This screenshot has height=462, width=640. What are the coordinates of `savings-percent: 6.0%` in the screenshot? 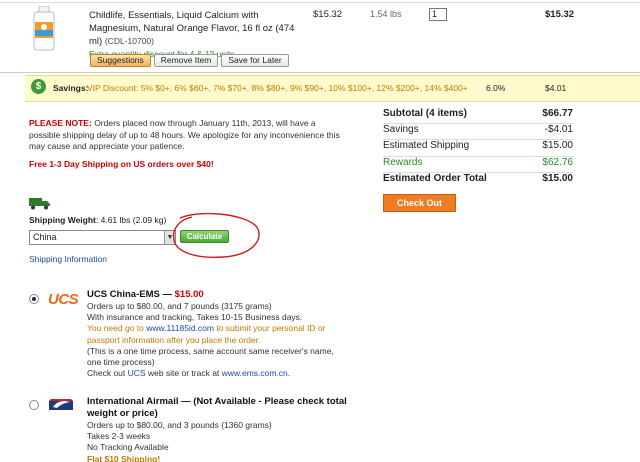 It's located at (496, 88).